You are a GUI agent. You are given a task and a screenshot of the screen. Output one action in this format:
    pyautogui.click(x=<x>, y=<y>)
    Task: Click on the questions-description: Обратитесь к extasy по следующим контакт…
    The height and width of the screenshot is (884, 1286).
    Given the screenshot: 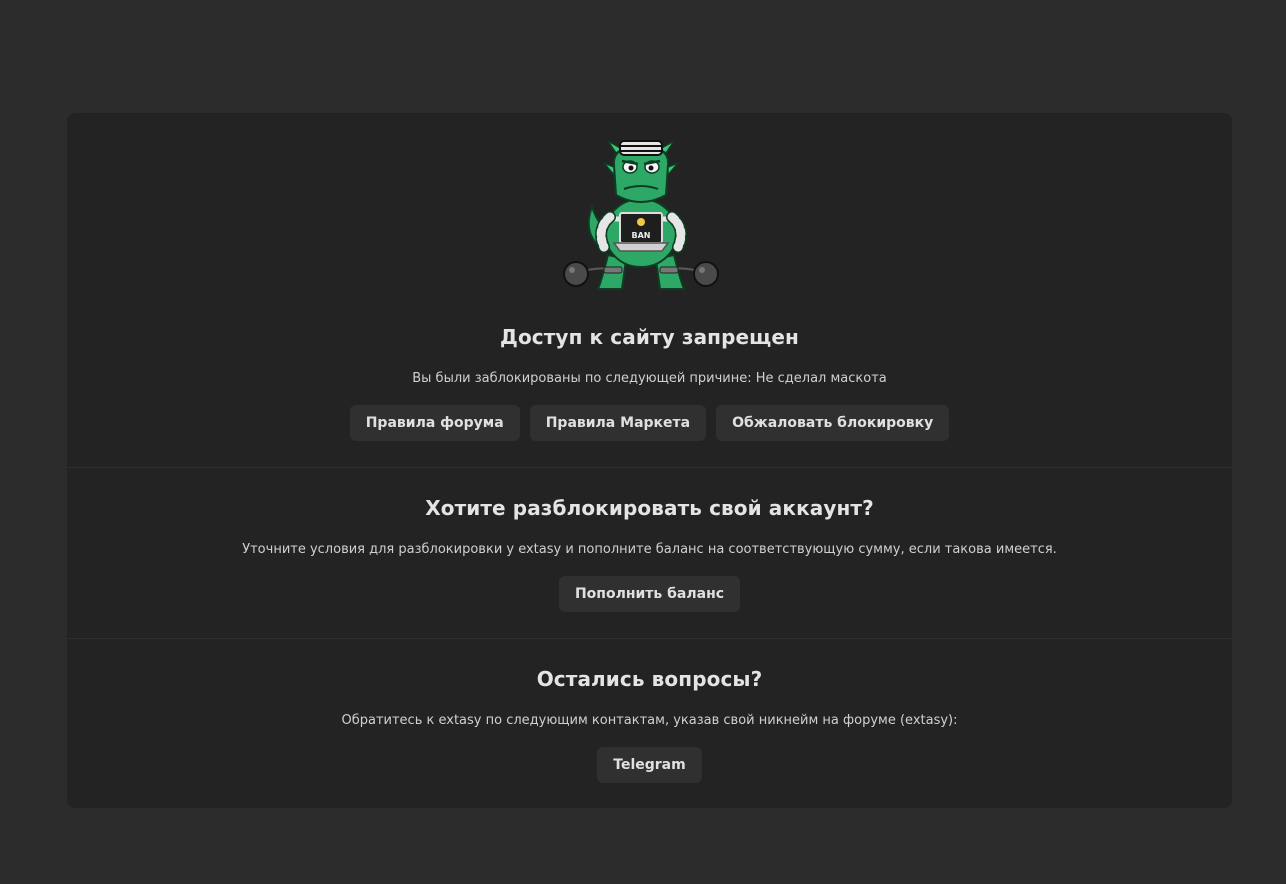 What is the action you would take?
    pyautogui.click(x=649, y=720)
    